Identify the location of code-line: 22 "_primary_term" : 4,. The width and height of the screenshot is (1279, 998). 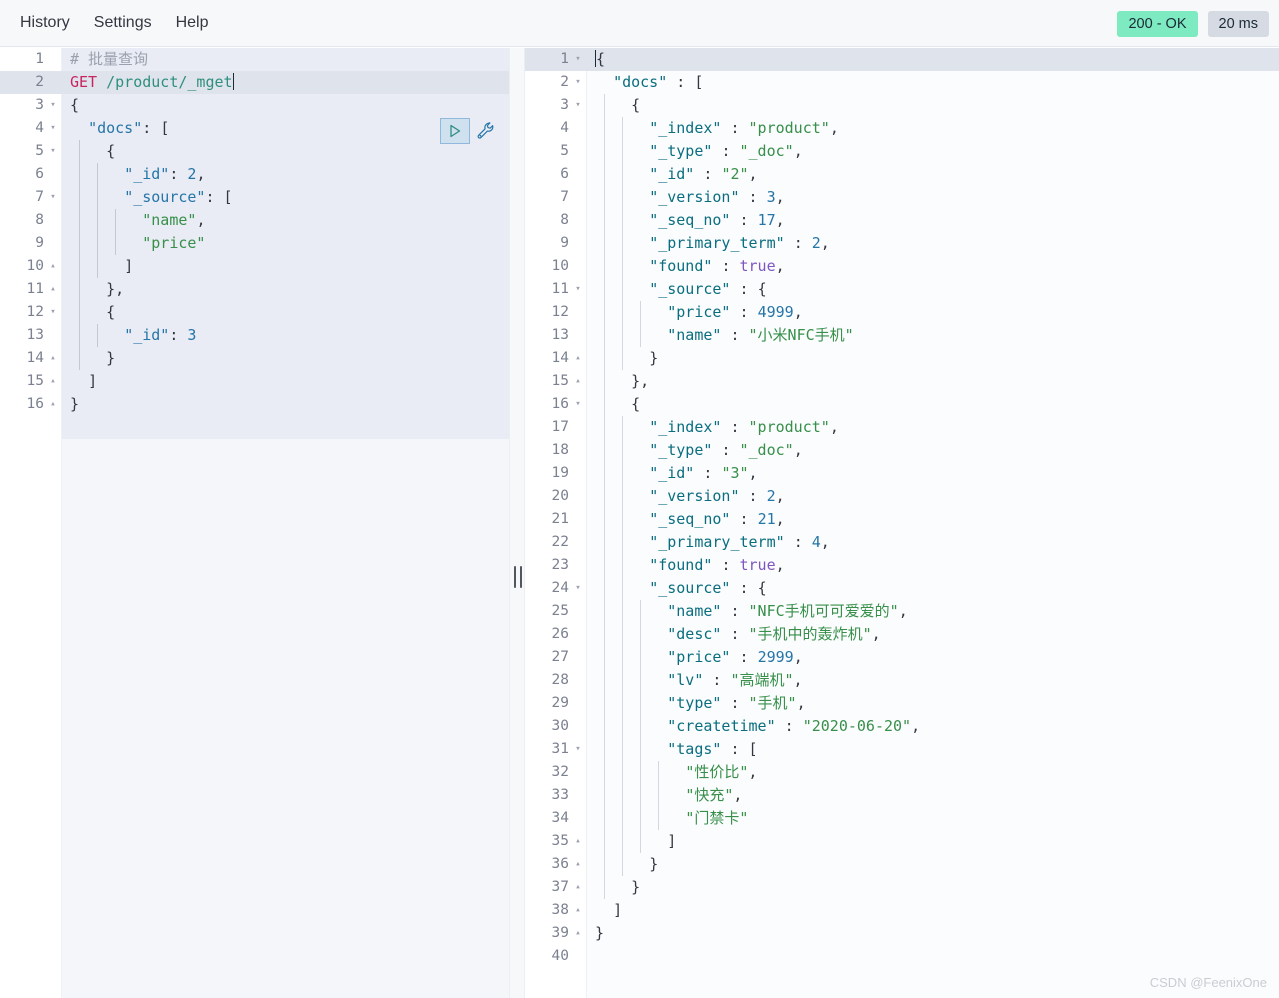
(902, 542).